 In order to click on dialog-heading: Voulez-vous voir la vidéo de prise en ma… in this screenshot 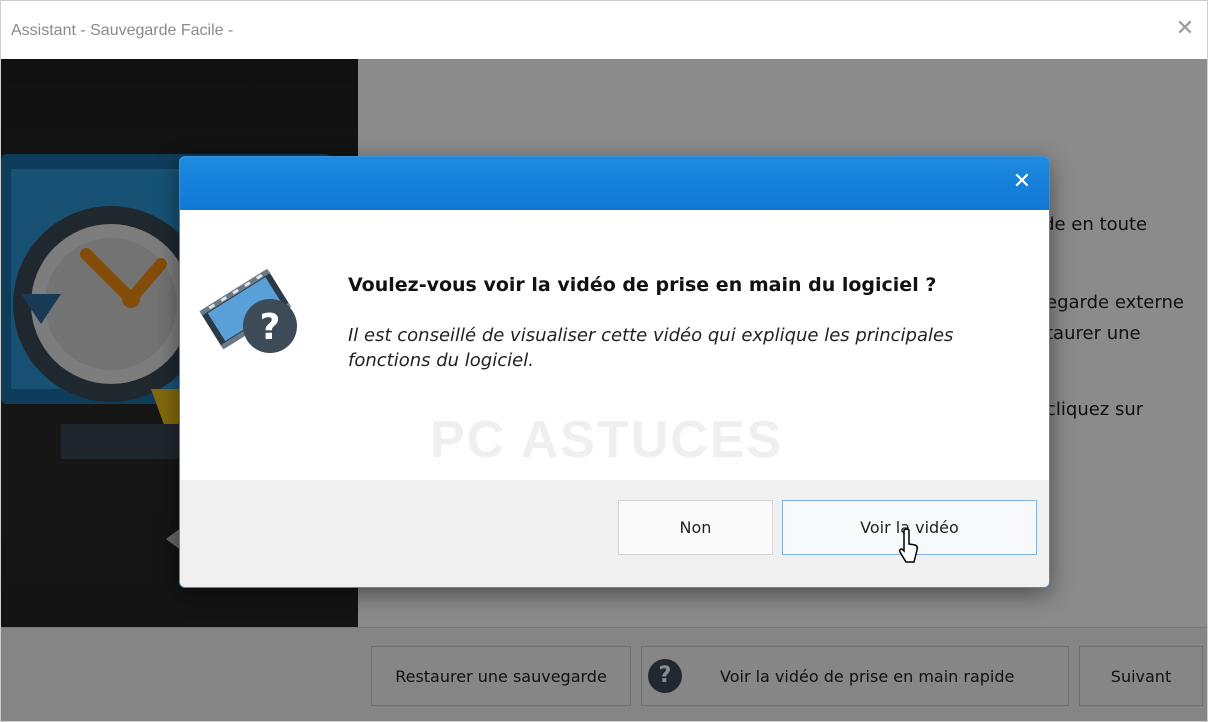, I will do `click(642, 285)`.